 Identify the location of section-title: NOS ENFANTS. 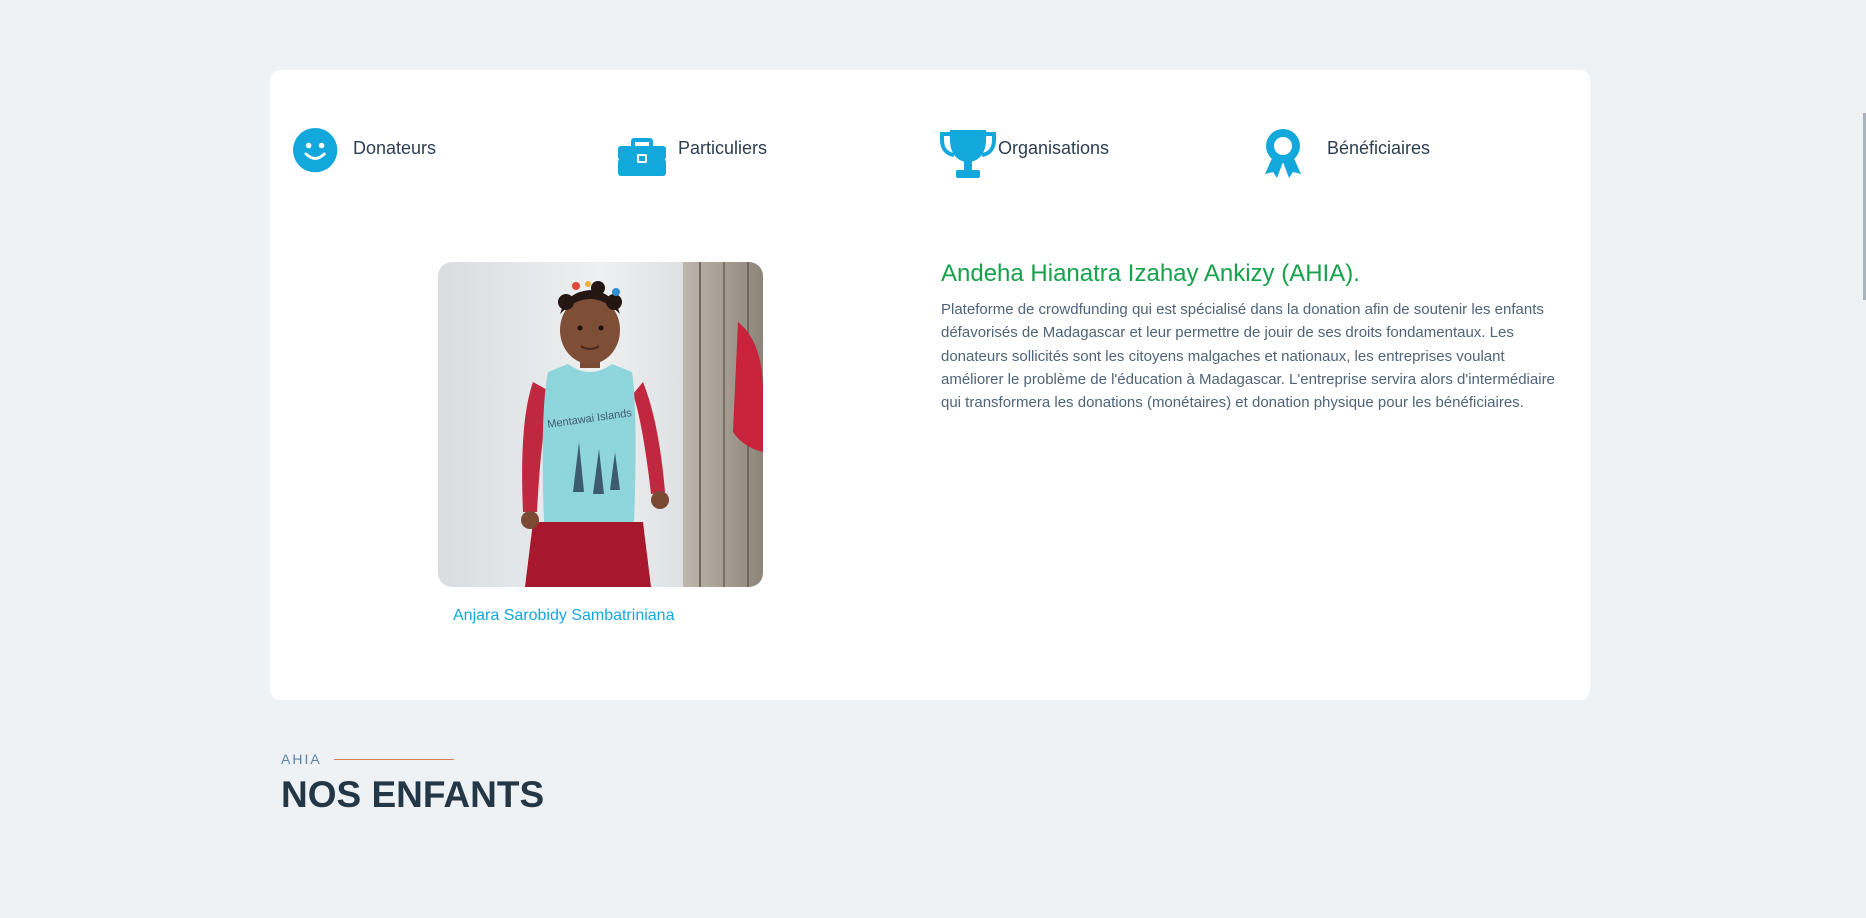
(413, 794).